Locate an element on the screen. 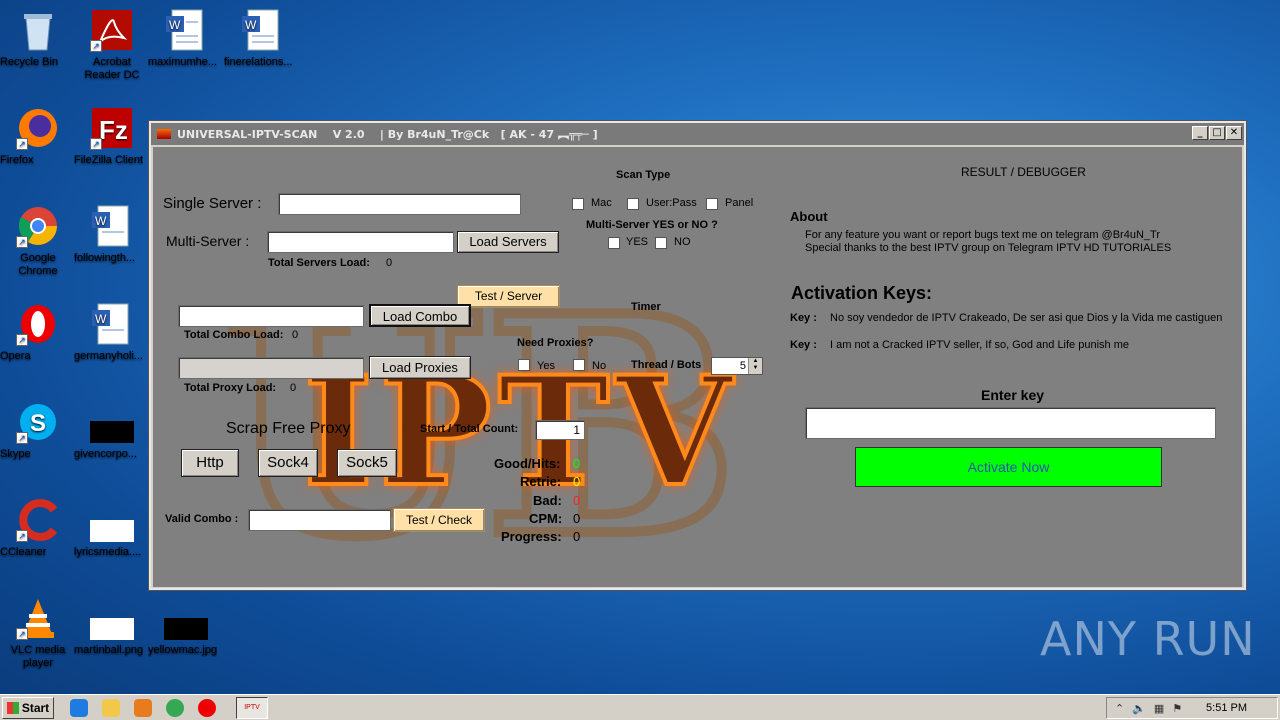 The image size is (1280, 720). cpm-value: 0 is located at coordinates (577, 518).